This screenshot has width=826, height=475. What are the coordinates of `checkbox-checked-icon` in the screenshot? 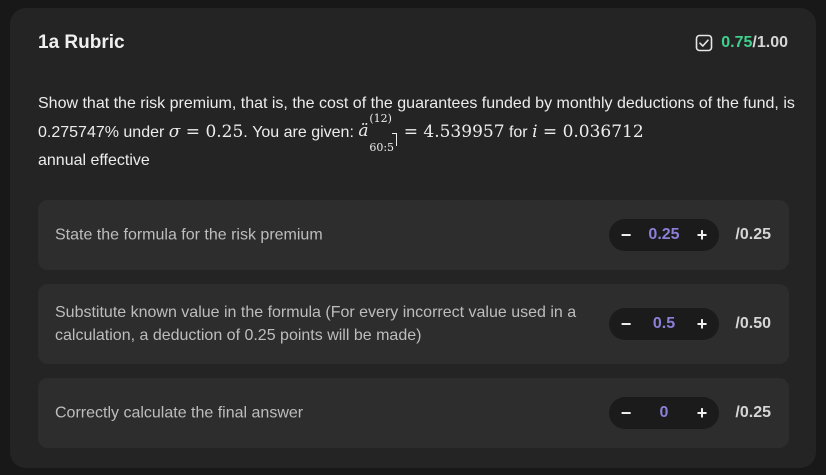 It's located at (704, 43).